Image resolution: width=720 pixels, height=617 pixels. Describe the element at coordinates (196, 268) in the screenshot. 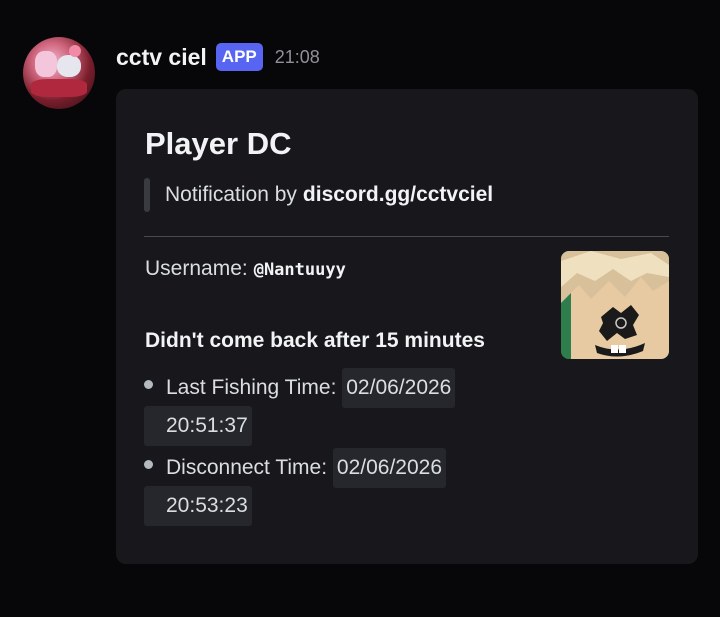

I see `username-label: Username:` at that location.